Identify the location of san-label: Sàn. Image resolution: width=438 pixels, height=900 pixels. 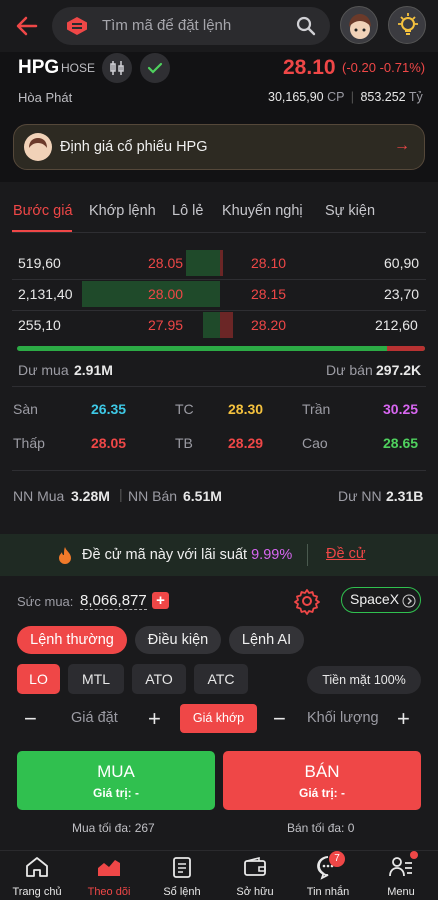
(25, 409).